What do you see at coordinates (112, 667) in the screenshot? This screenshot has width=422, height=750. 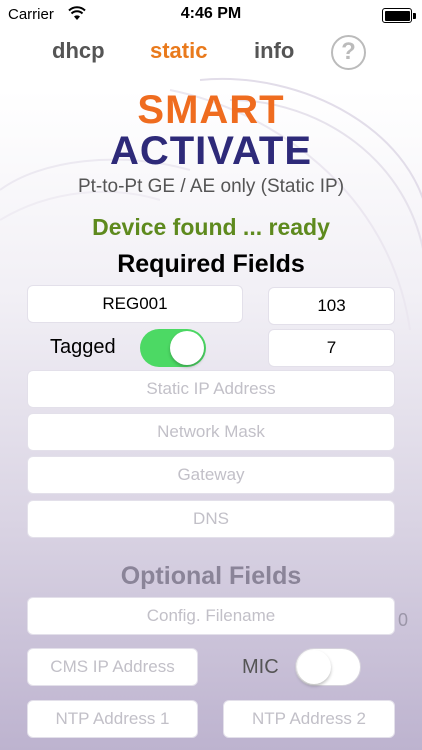 I see `cms-ip-field: CMS IP Address` at bounding box center [112, 667].